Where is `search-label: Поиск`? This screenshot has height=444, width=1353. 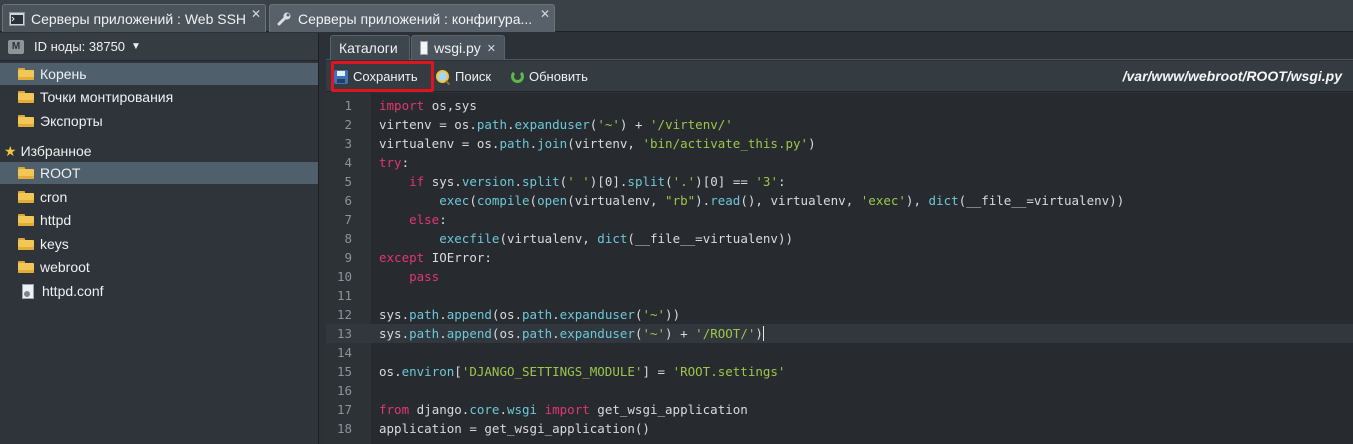
search-label: Поиск is located at coordinates (473, 76).